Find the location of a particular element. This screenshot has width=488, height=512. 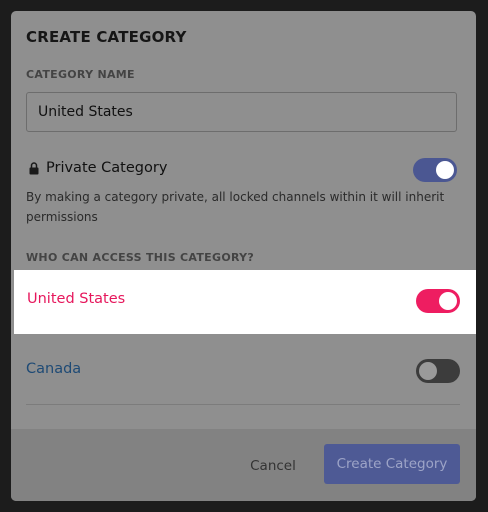

role-name-canada: Canada is located at coordinates (54, 369).